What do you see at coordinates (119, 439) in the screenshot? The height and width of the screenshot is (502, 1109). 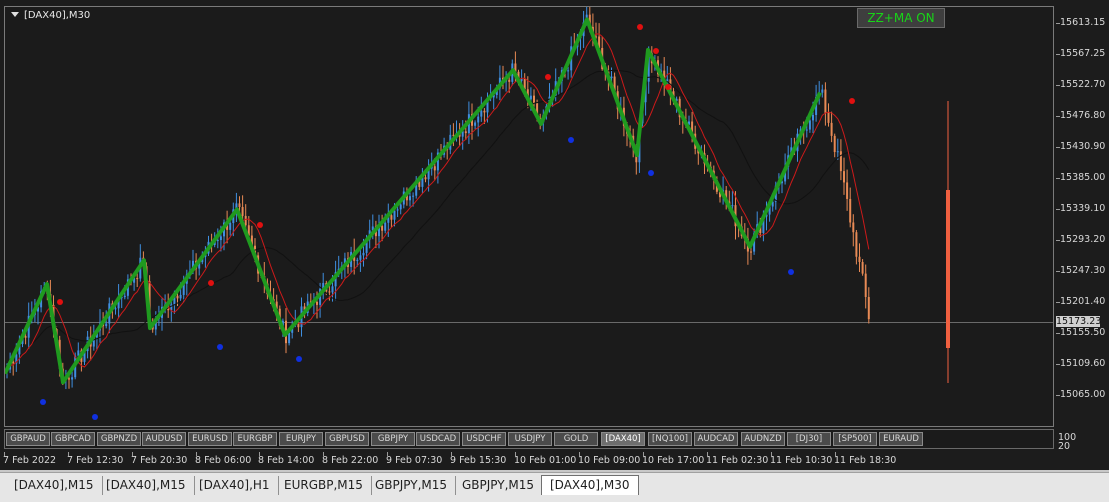 I see `symbol-button: GBPNZD` at bounding box center [119, 439].